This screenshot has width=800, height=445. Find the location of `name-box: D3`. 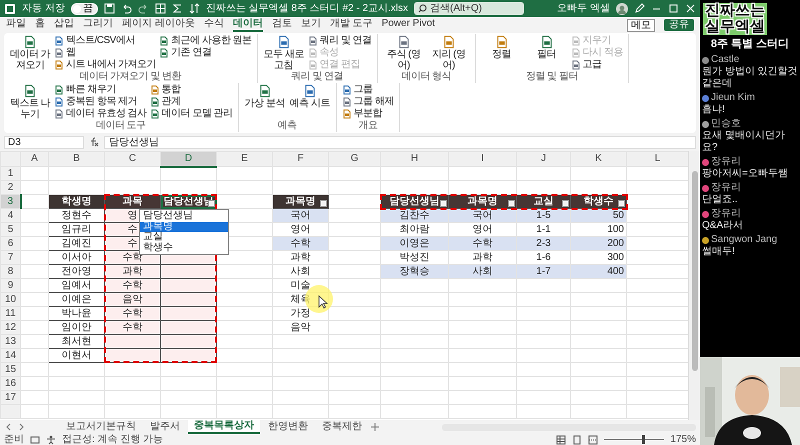

name-box: D3 is located at coordinates (44, 142).